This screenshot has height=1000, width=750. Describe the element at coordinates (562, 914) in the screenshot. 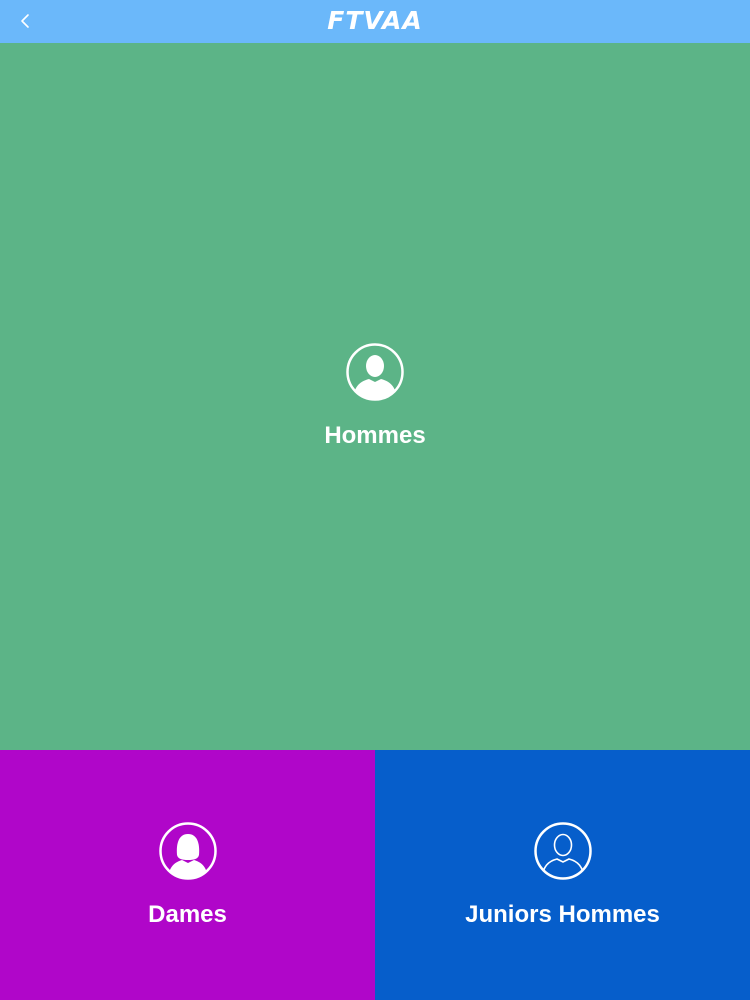

I see `category-label-juniors-hommes: Juniors Hommes` at that location.